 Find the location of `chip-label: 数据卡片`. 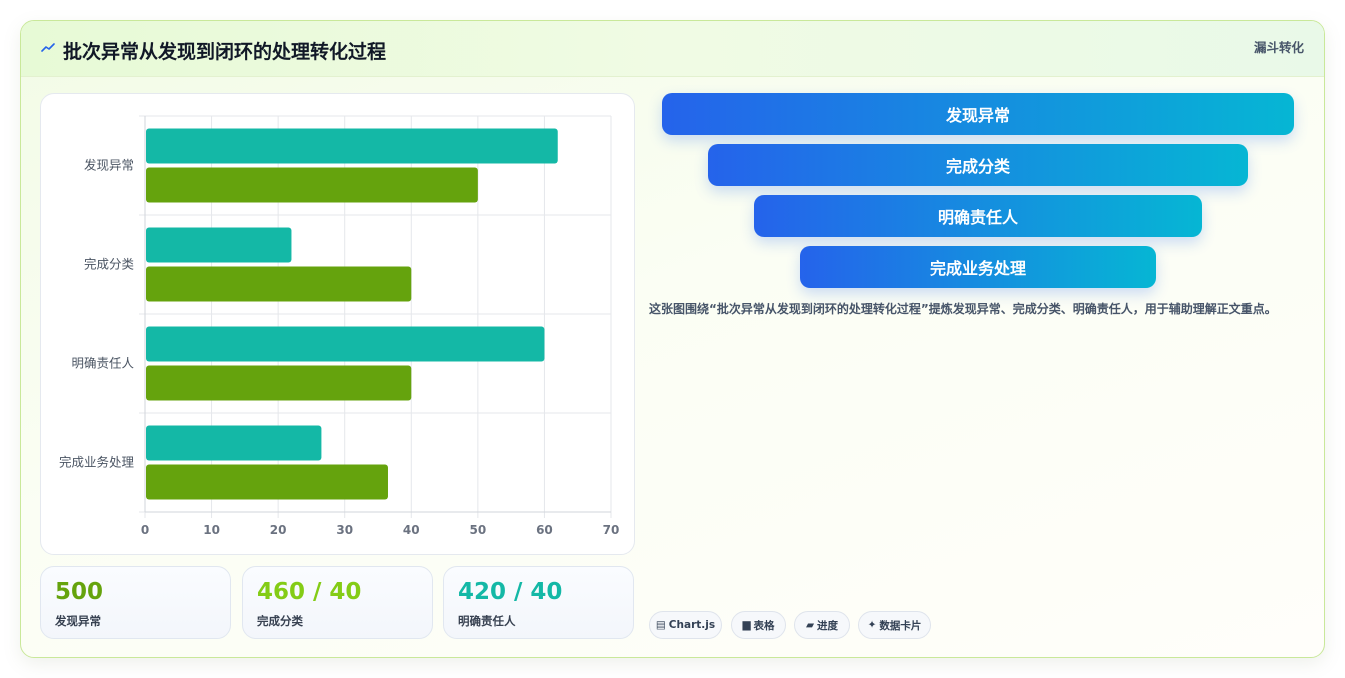

chip-label: 数据卡片 is located at coordinates (900, 625).